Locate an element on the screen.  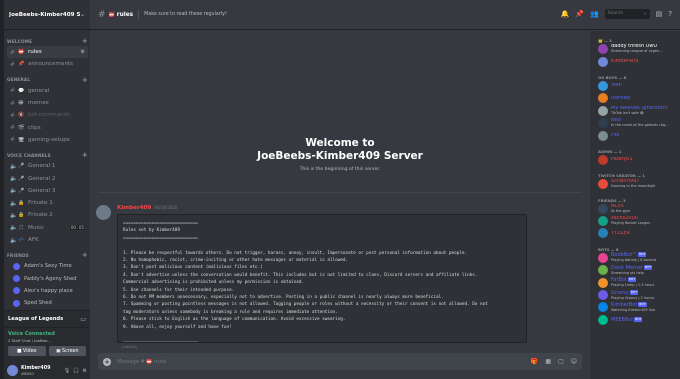
user-limit: 05 is located at coordinates (81, 228).